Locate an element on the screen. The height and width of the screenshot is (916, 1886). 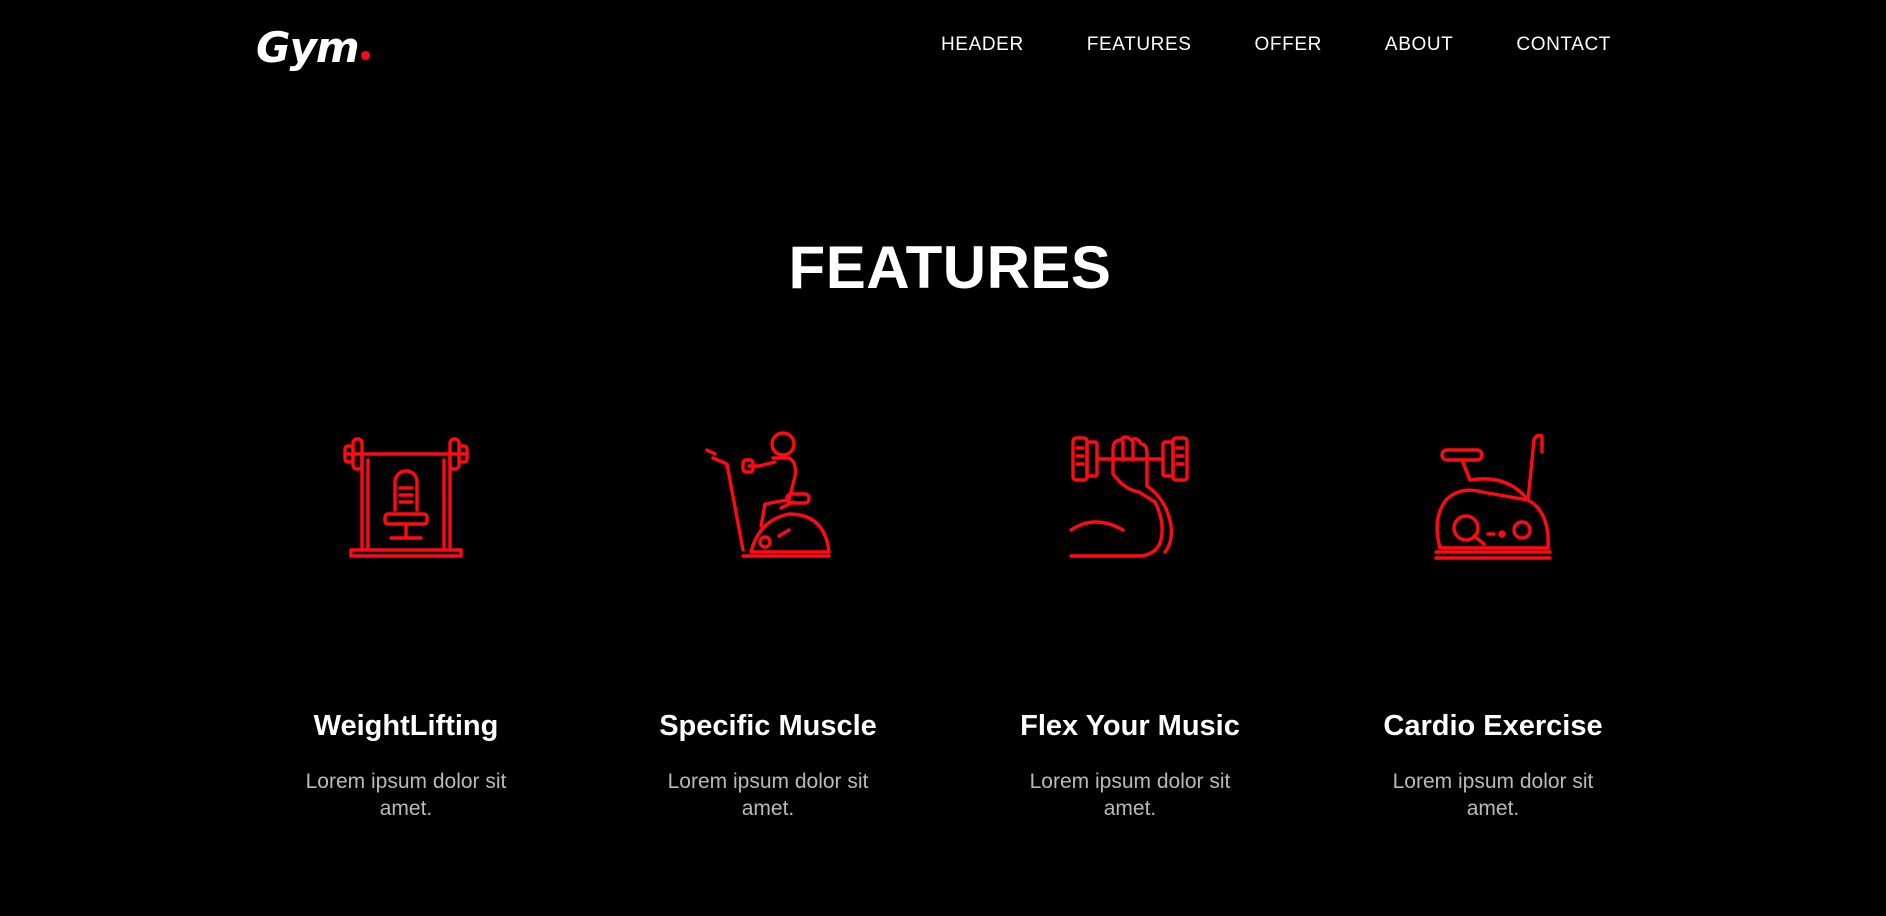
dumbbell-arm-icon is located at coordinates (1130, 495).